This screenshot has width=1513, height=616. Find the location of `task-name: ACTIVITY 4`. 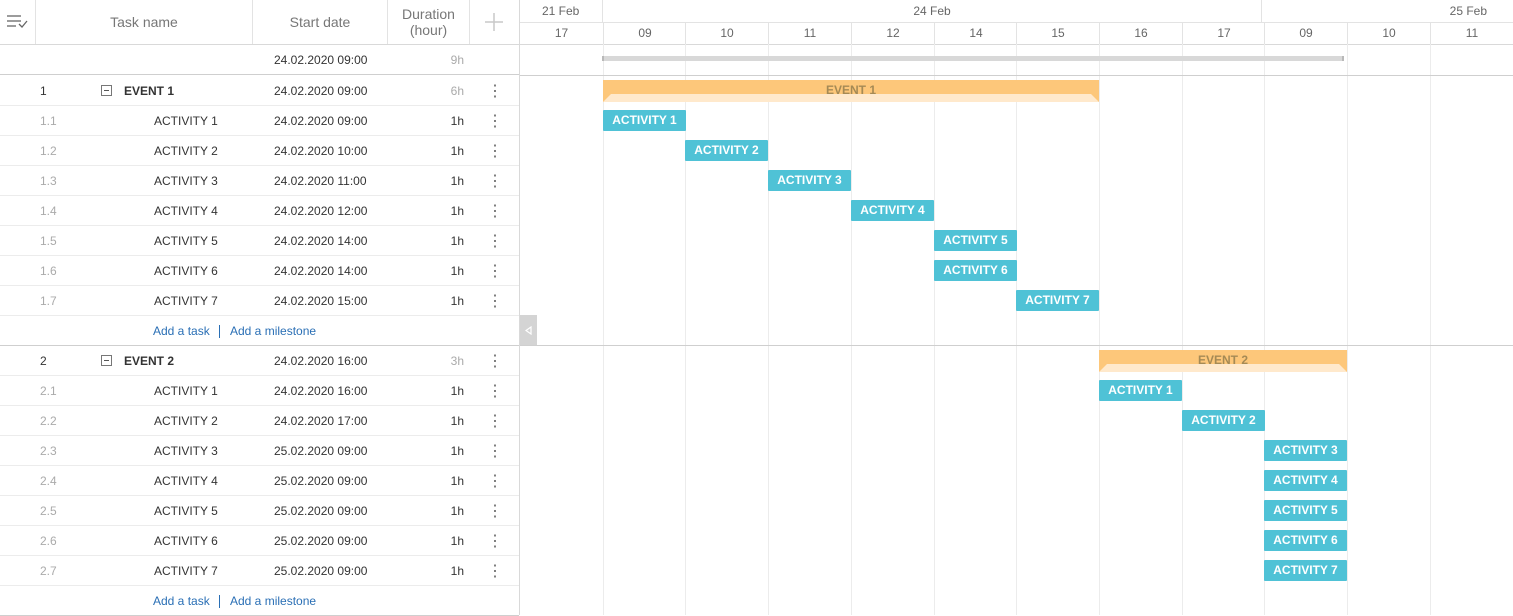

task-name: ACTIVITY 4 is located at coordinates (186, 211).